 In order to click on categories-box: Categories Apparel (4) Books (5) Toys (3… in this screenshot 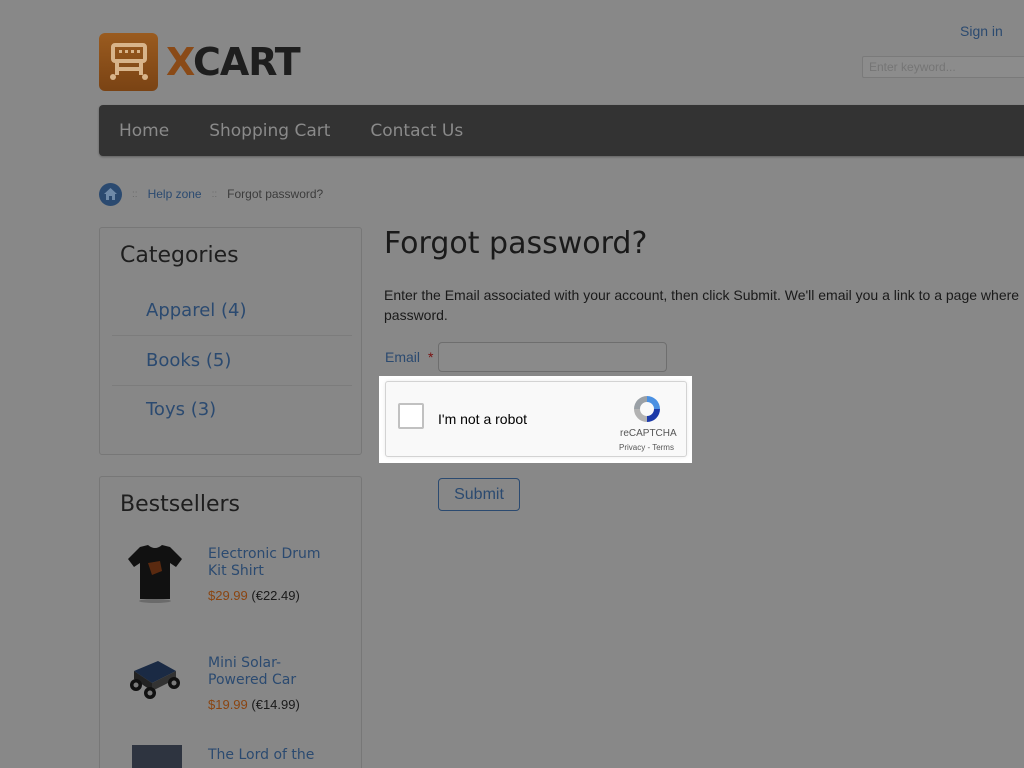, I will do `click(230, 341)`.